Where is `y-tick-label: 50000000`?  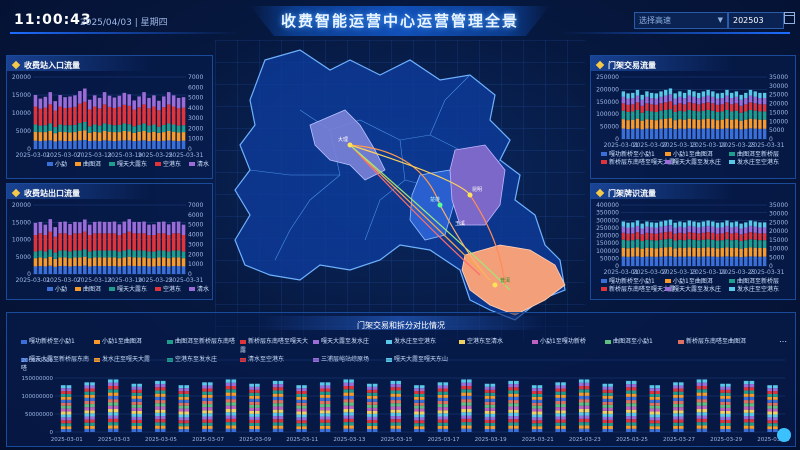
y-tick-label: 50000000 is located at coordinates (39, 415).